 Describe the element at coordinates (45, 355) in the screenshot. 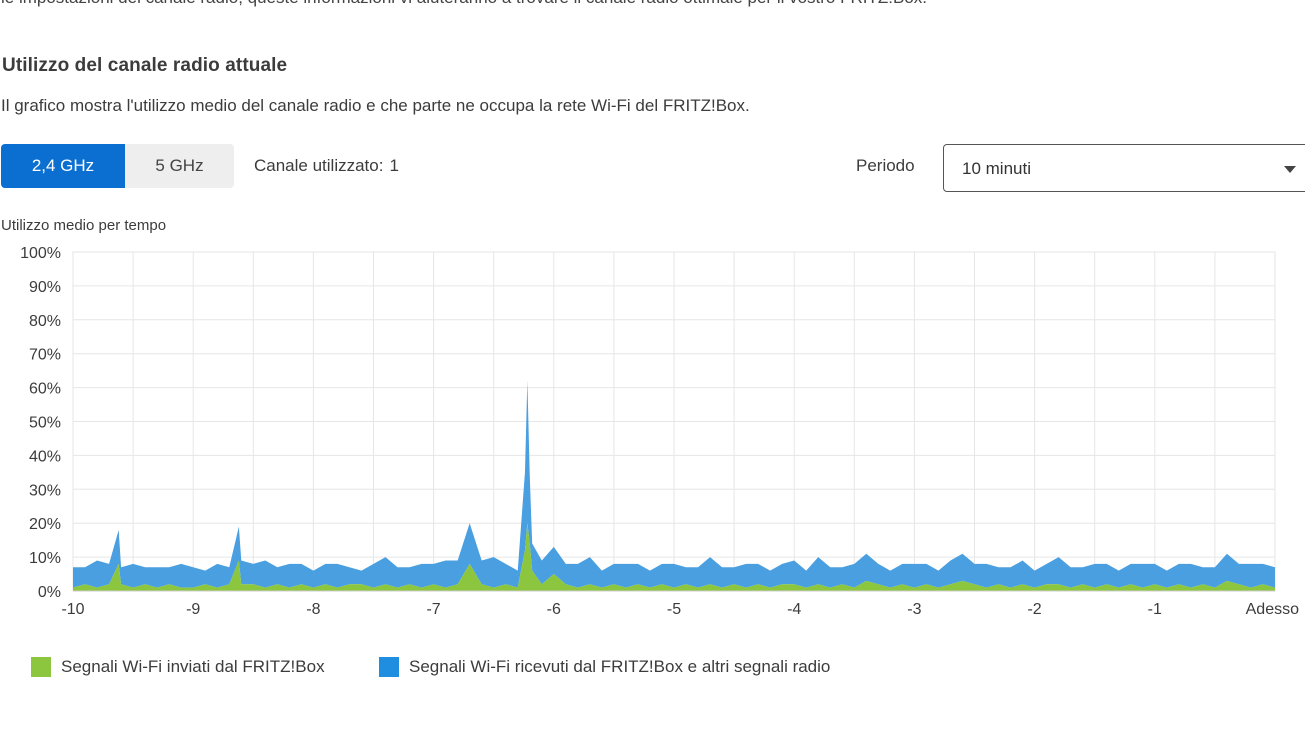

I see `y-tick-label: 70%` at that location.